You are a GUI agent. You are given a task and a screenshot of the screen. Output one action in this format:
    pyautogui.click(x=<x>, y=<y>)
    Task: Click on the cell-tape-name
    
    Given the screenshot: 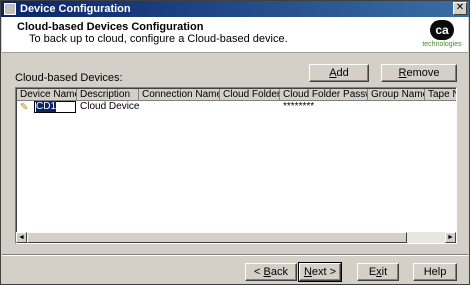 What is the action you would take?
    pyautogui.click(x=440, y=107)
    